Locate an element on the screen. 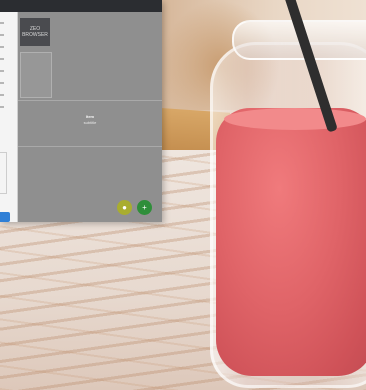 Image resolution: width=366 pixels, height=390 pixels. window-titlebar is located at coordinates (81, 6).